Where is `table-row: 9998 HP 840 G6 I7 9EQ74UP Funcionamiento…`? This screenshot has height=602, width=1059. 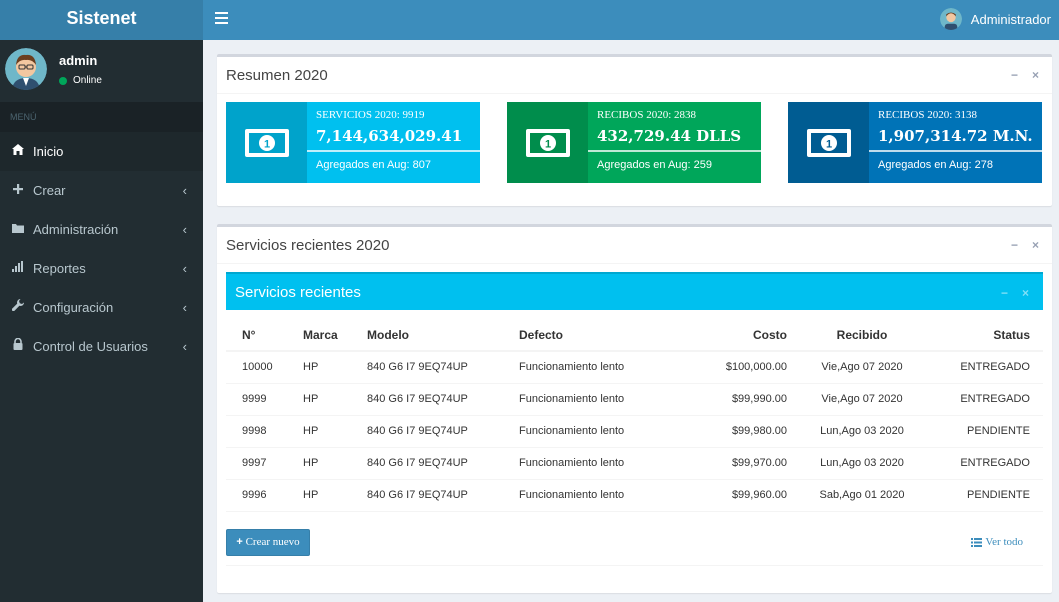
table-row: 9998 HP 840 G6 I7 9EQ74UP Funcionamiento… is located at coordinates (634, 431).